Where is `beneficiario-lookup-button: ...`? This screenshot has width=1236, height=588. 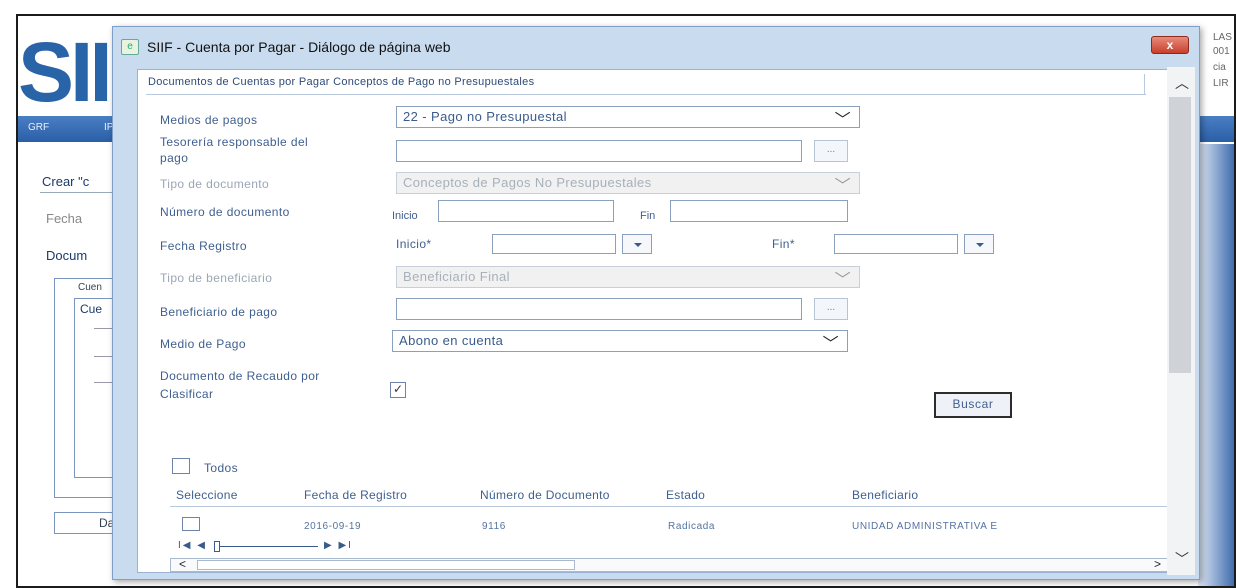
beneficiario-lookup-button: ... is located at coordinates (831, 309).